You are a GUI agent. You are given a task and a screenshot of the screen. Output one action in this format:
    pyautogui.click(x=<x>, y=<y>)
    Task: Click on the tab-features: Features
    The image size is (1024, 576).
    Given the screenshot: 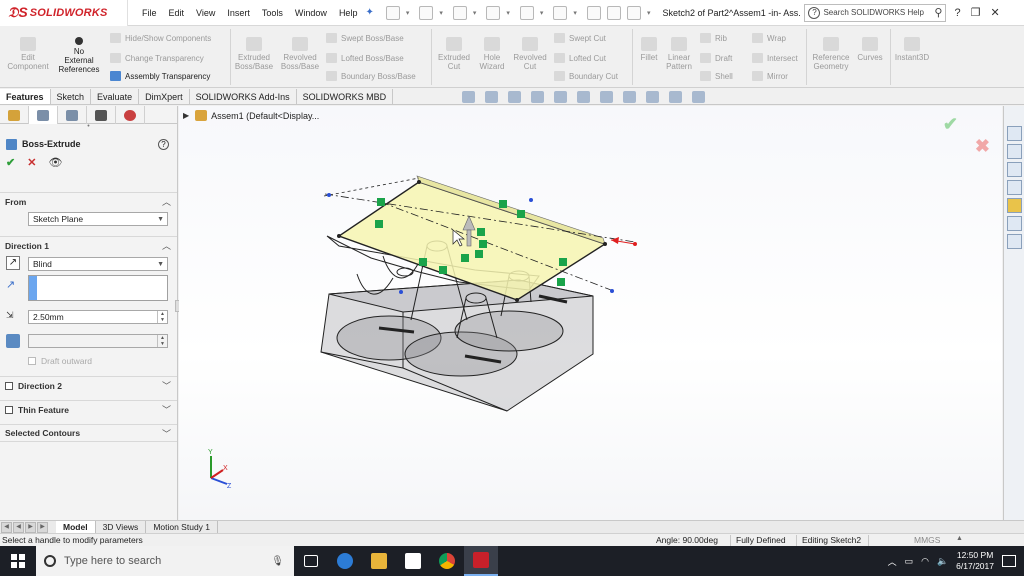 What is the action you would take?
    pyautogui.click(x=25, y=96)
    